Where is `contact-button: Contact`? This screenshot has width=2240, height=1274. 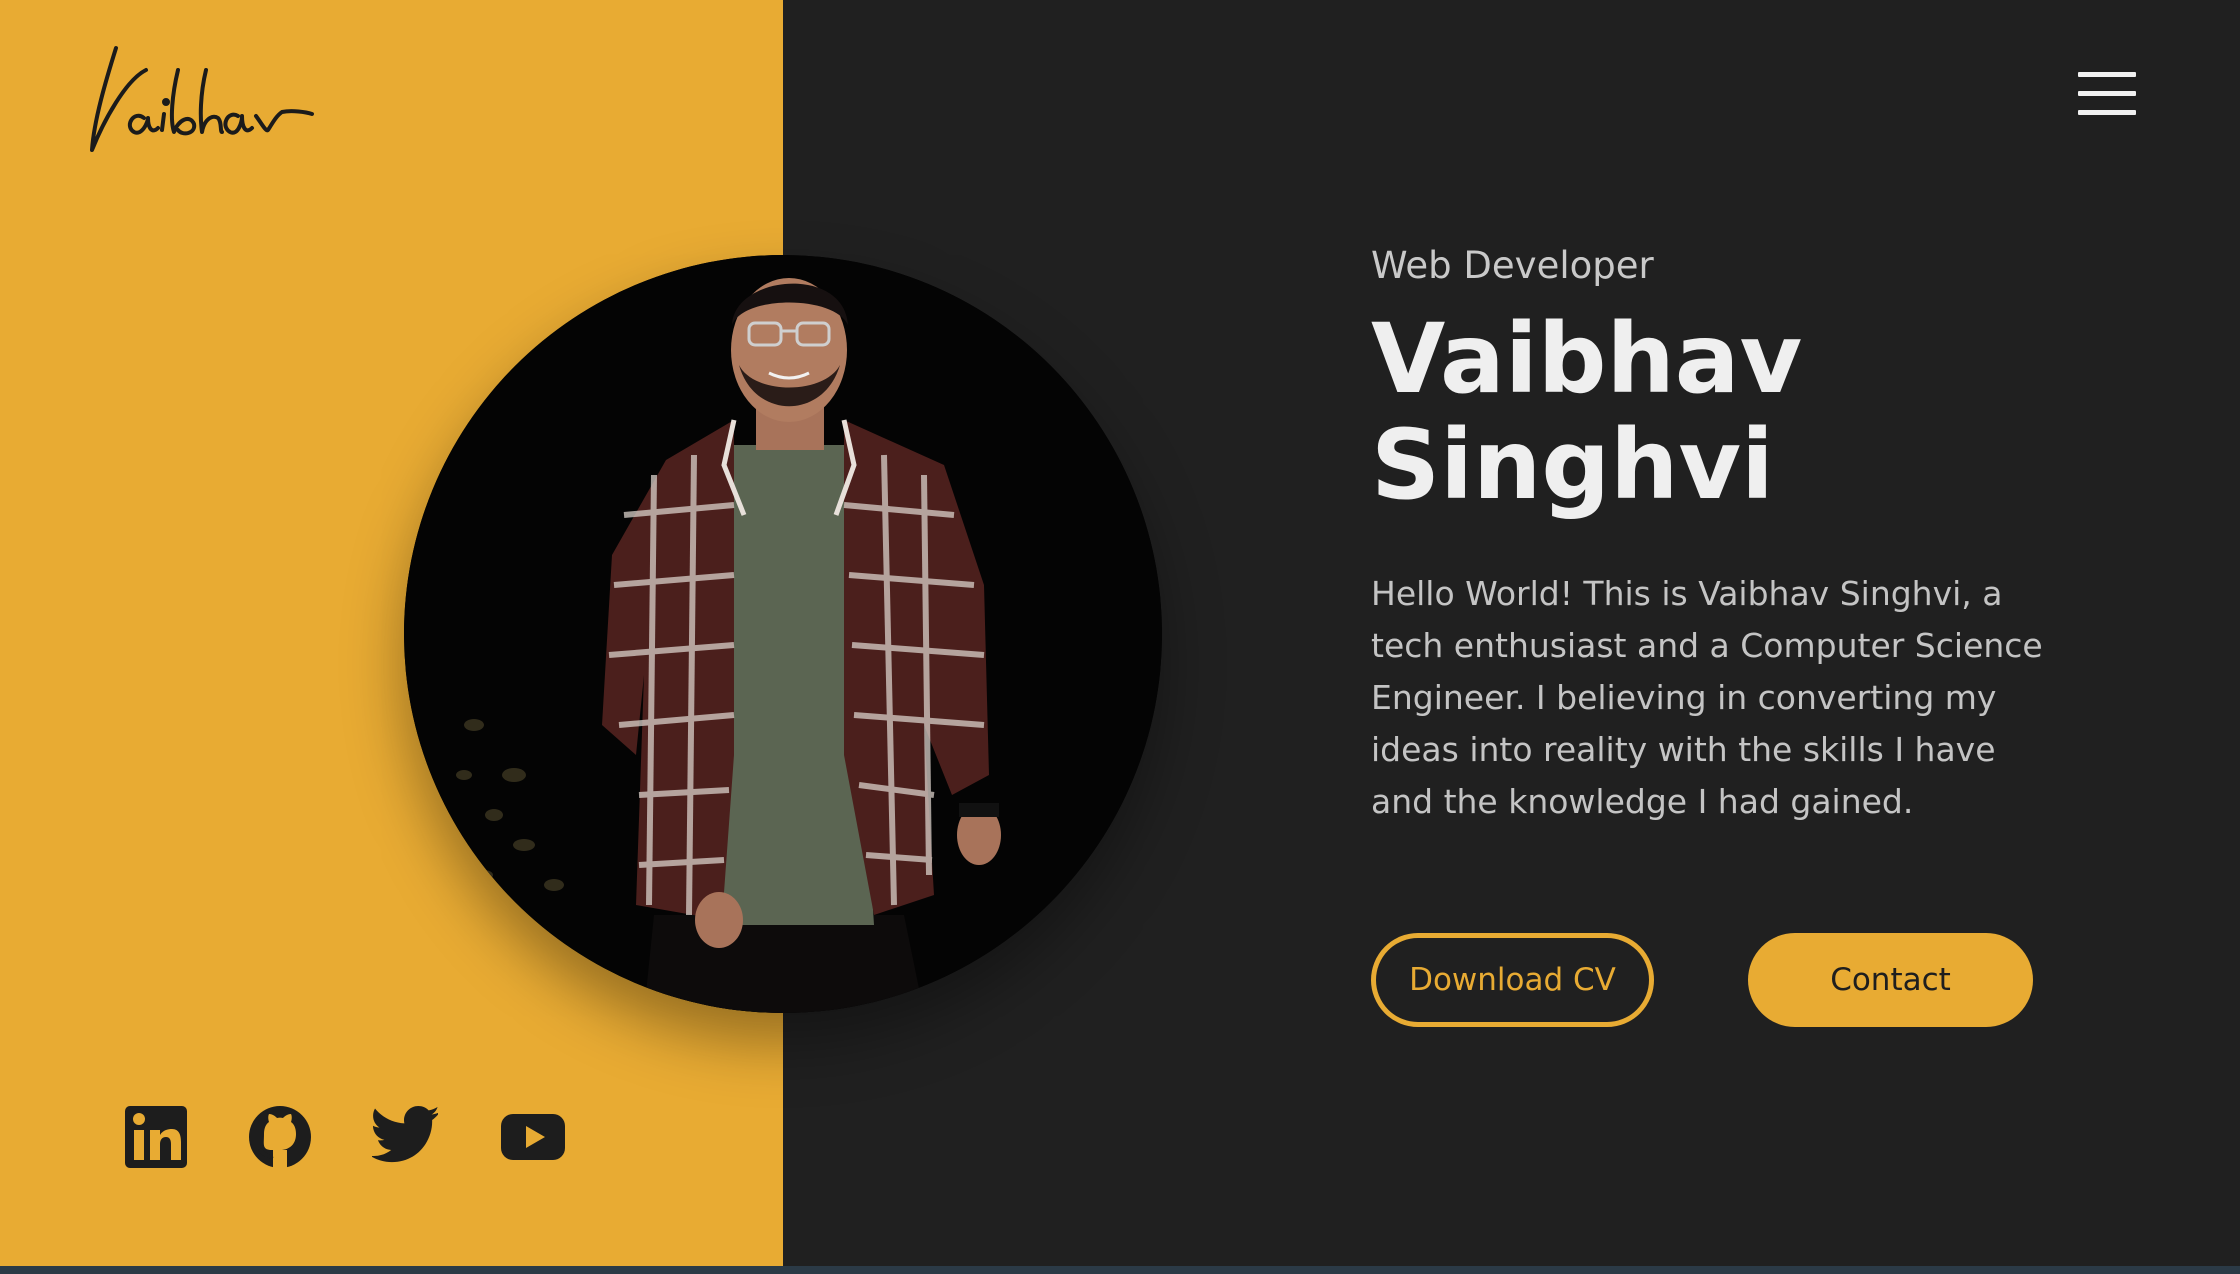
contact-button: Contact is located at coordinates (1890, 980).